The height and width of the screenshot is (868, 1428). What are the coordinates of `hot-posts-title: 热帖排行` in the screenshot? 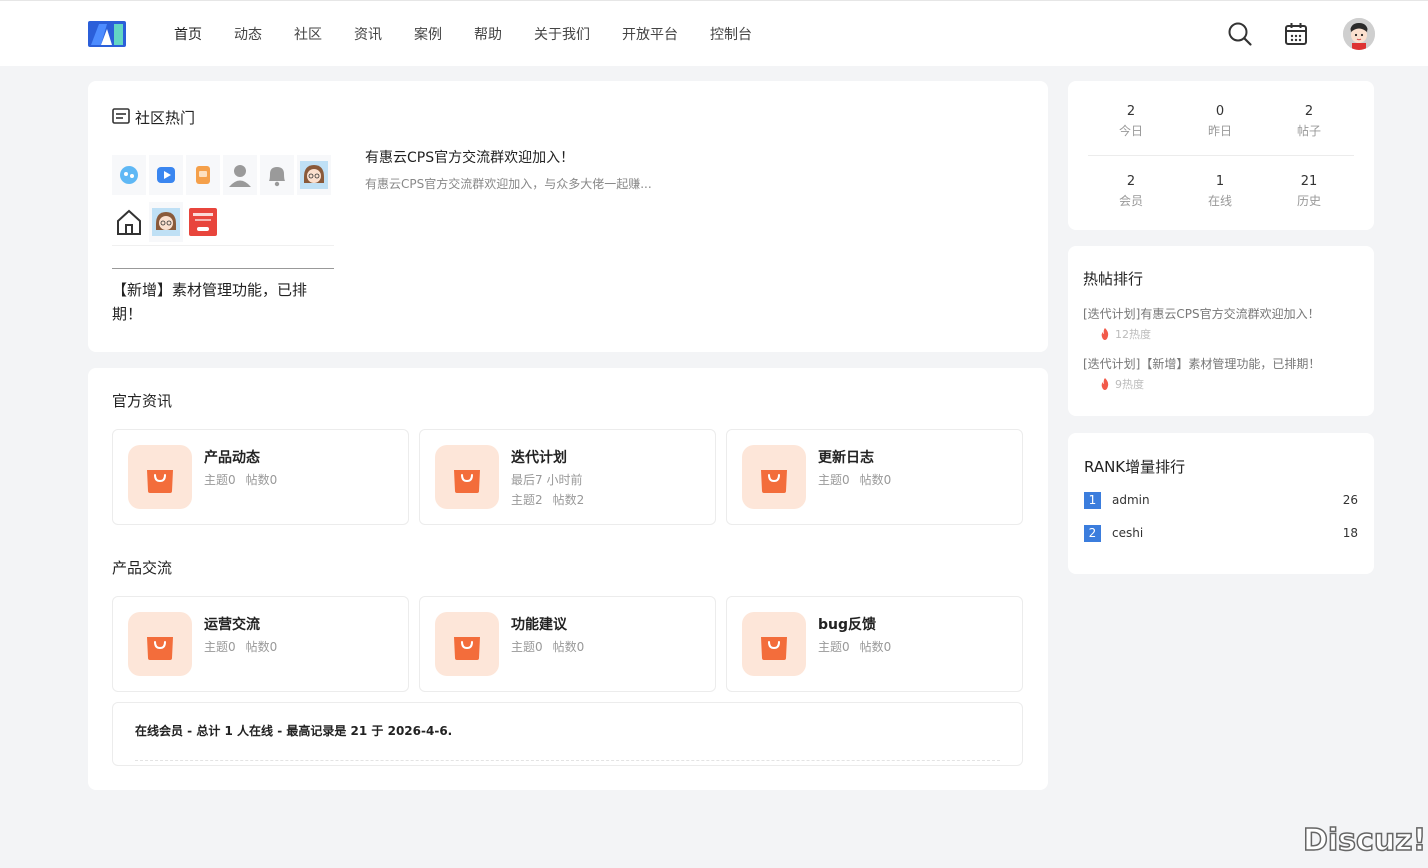 It's located at (1113, 279).